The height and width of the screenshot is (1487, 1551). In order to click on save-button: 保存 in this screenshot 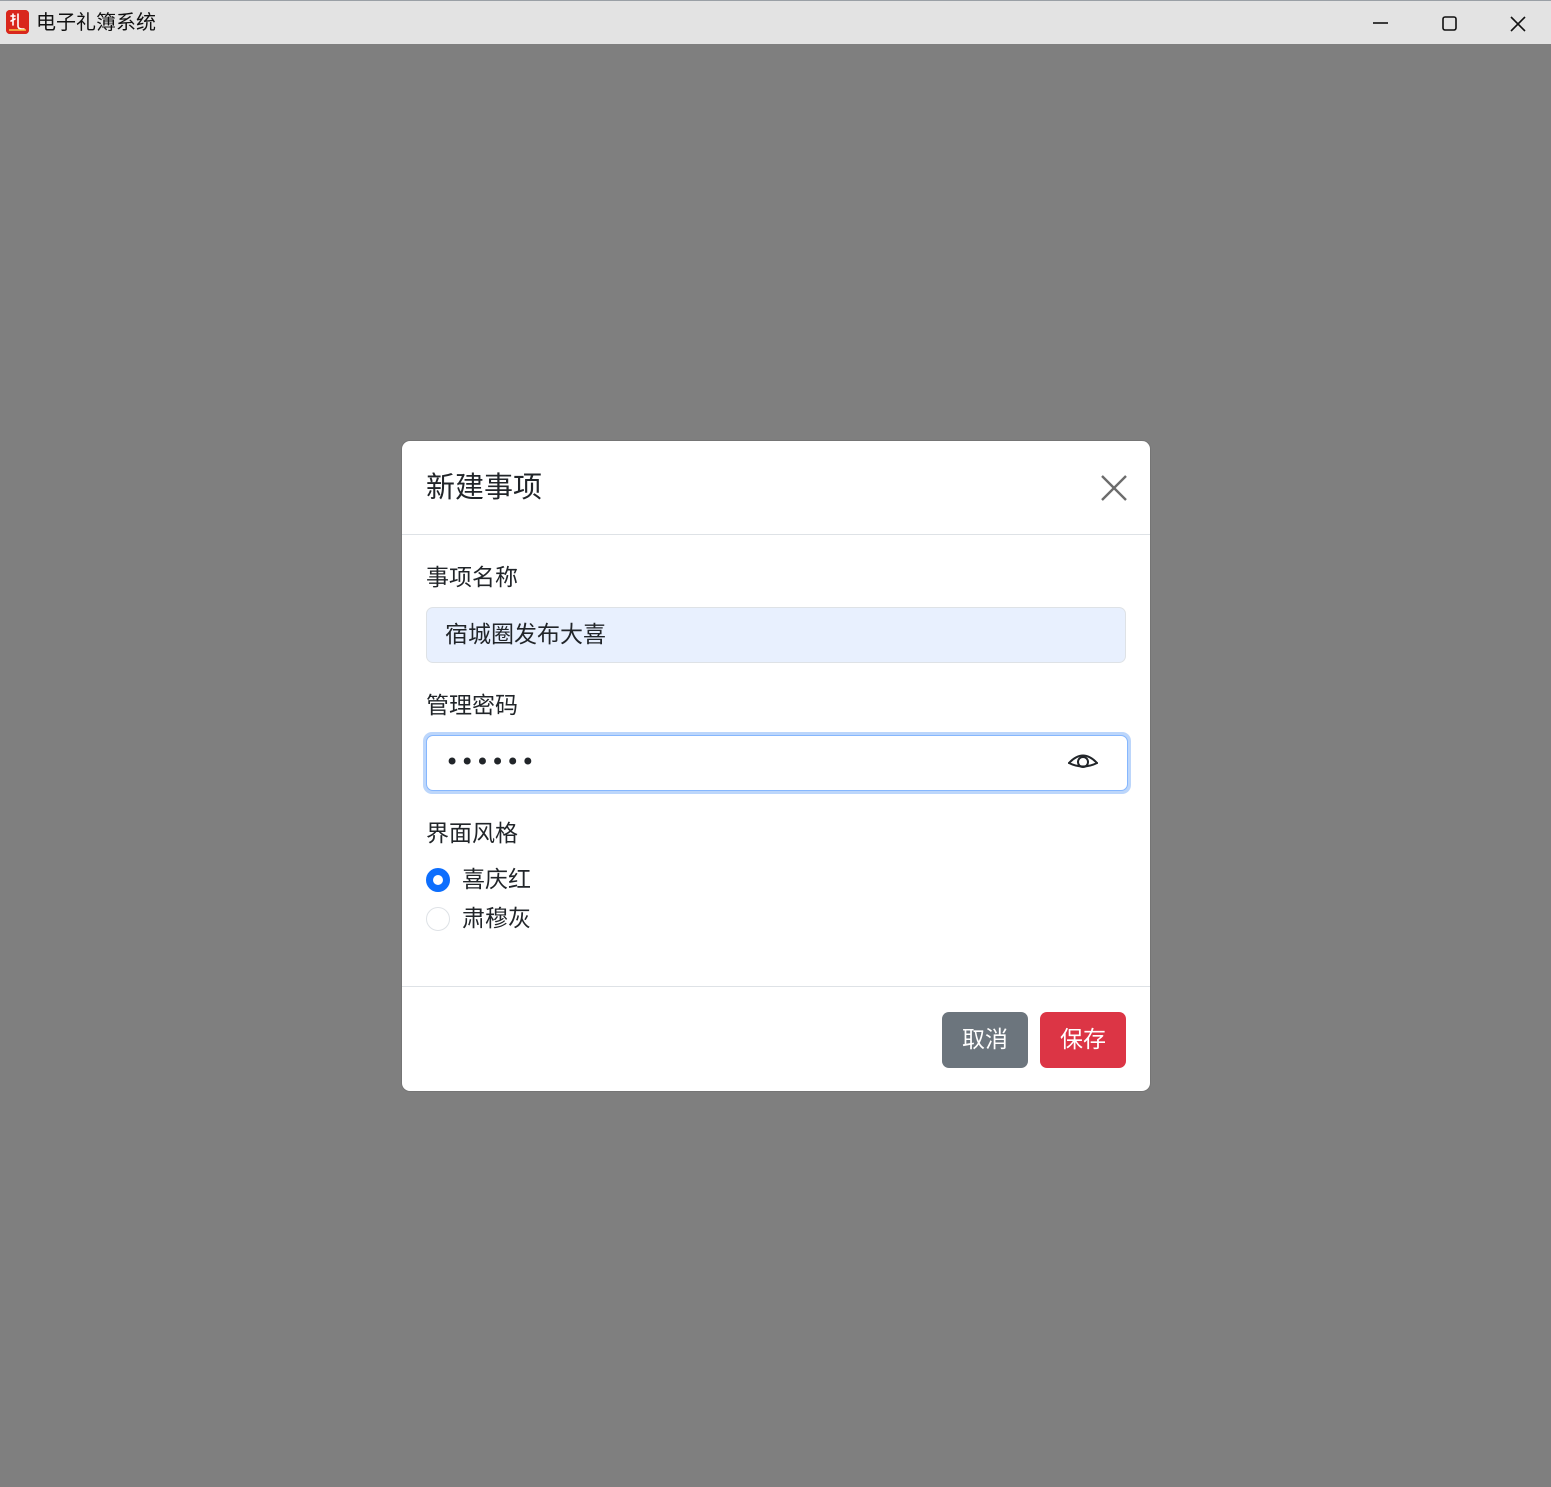, I will do `click(1083, 1040)`.